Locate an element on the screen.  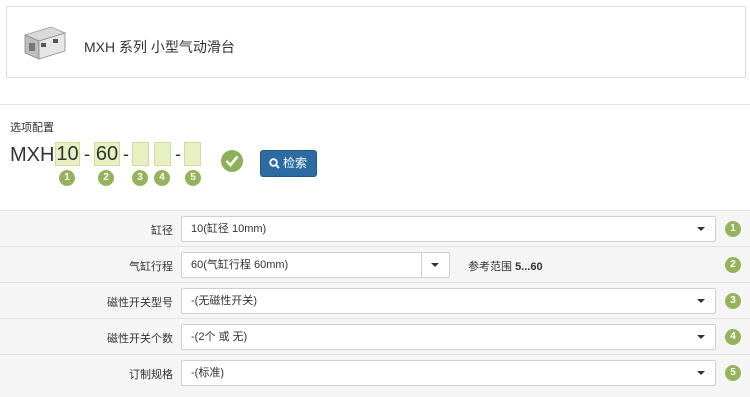
row-label: 磁性开关型号 is located at coordinates (140, 303).